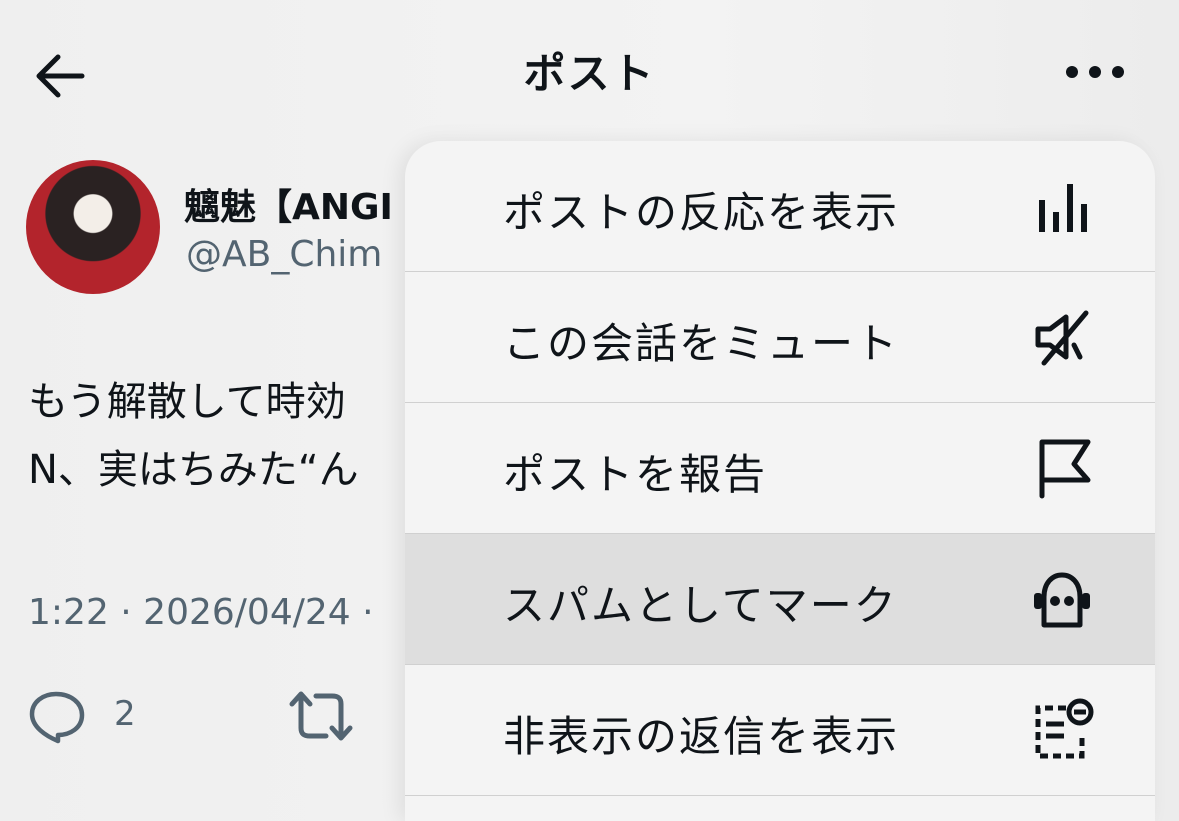  I want to click on post-timestamp: 1:22 · 2026/04/24 ·, so click(201, 612).